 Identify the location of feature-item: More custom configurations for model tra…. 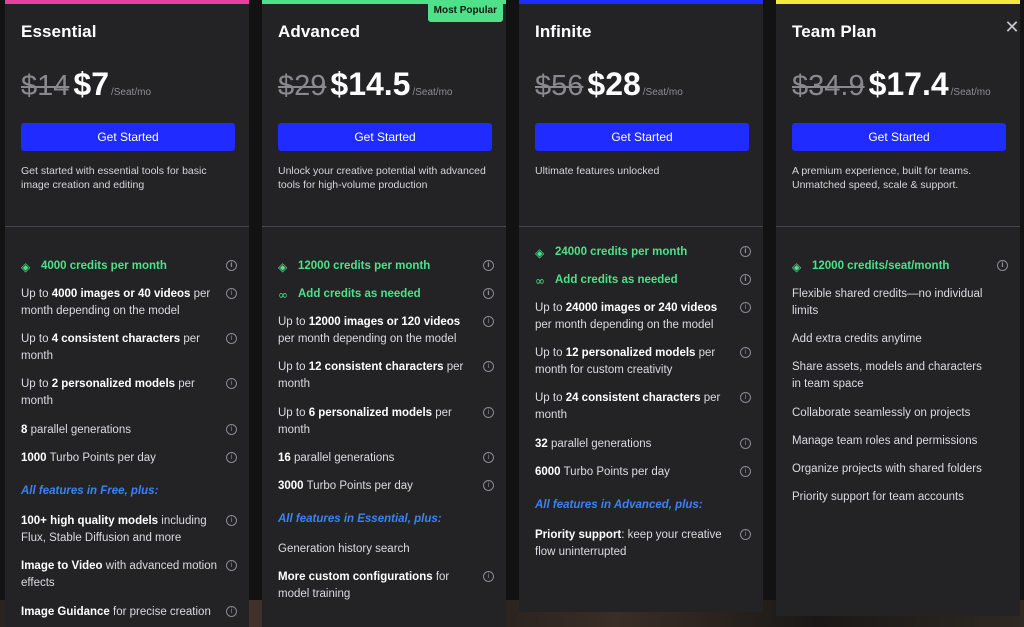
(392, 586).